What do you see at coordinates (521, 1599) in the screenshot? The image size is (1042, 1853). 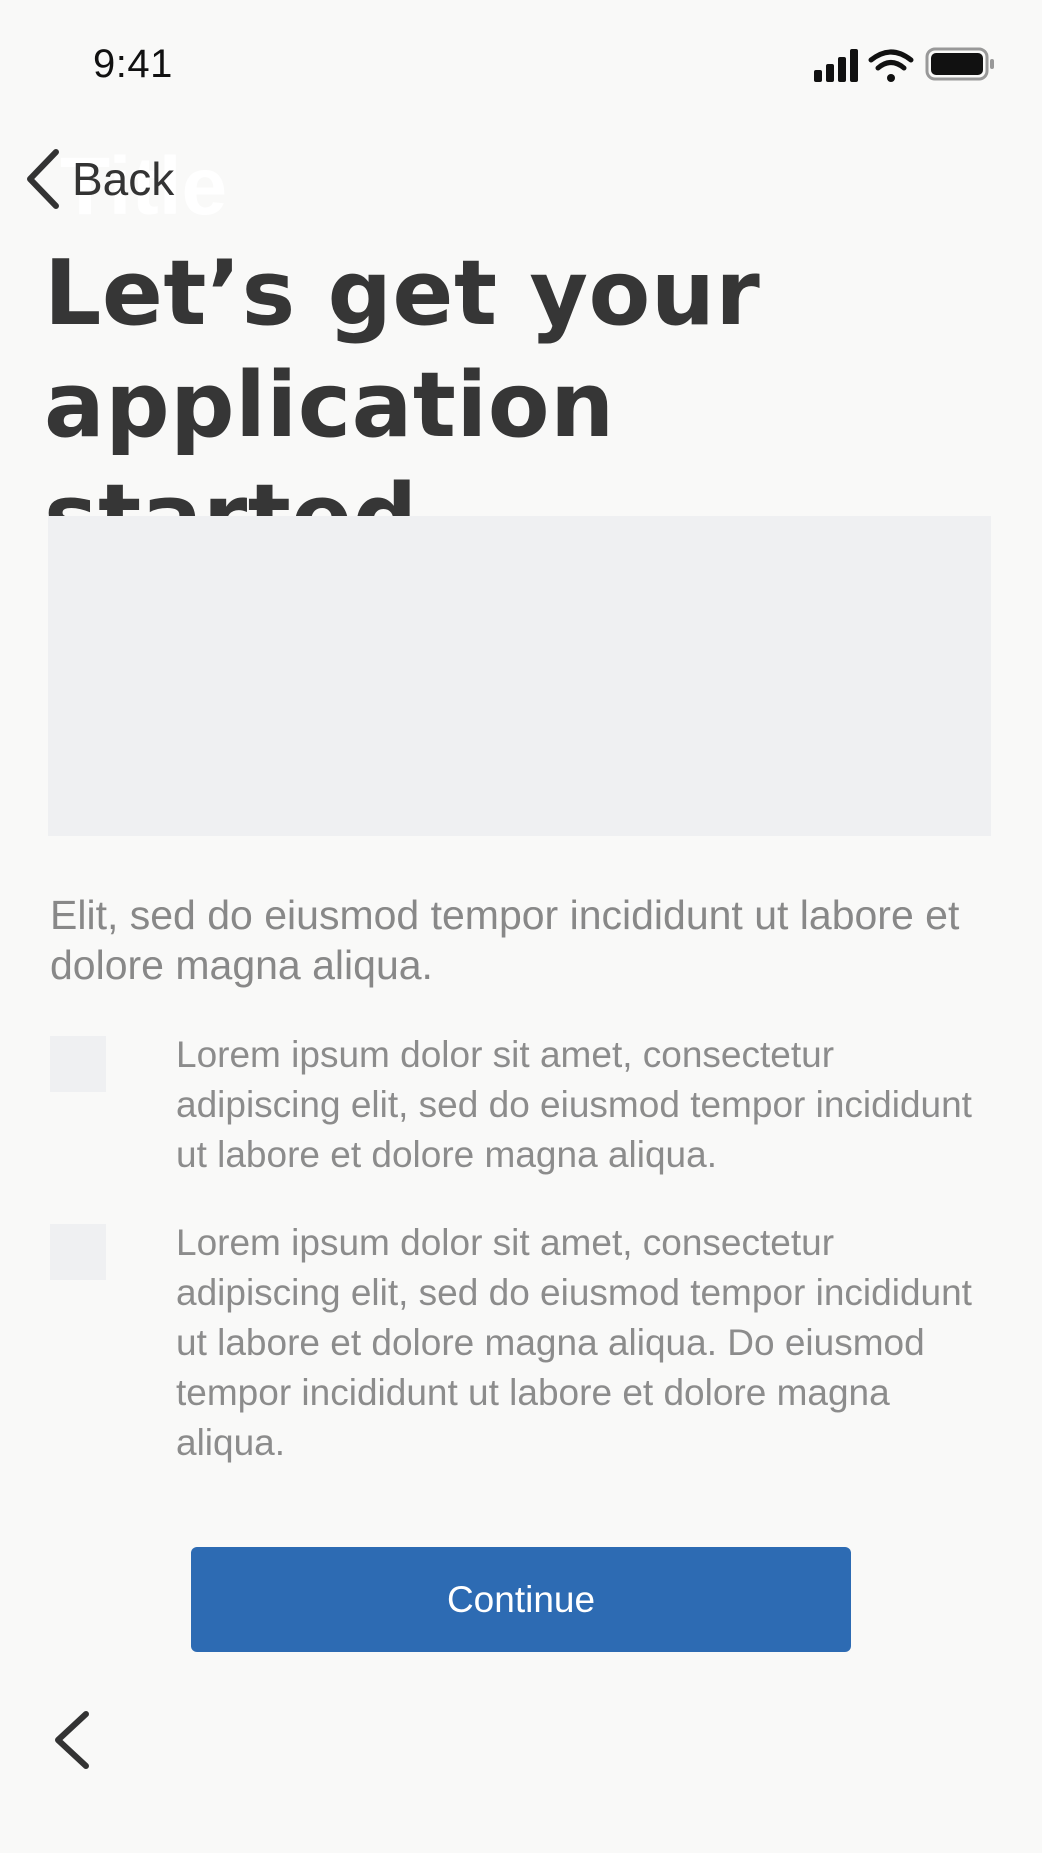 I see `continue-button: Continue` at bounding box center [521, 1599].